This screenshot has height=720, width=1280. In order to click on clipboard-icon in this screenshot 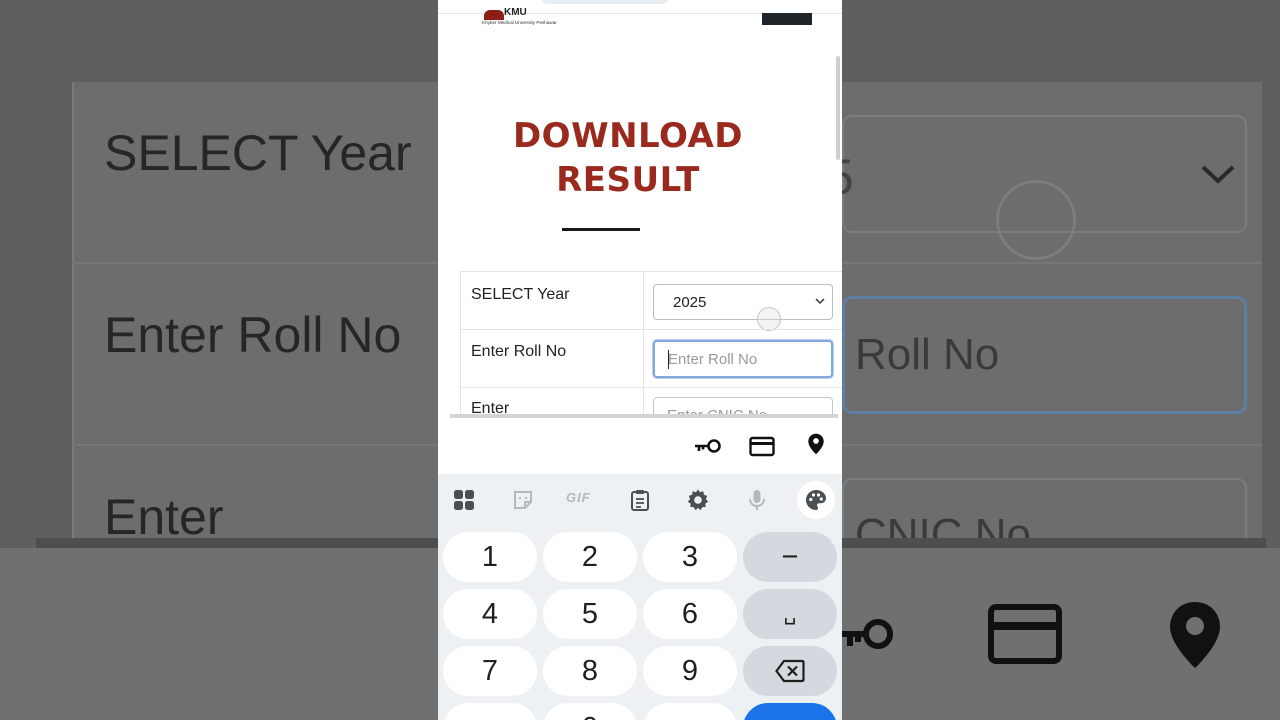, I will do `click(640, 500)`.